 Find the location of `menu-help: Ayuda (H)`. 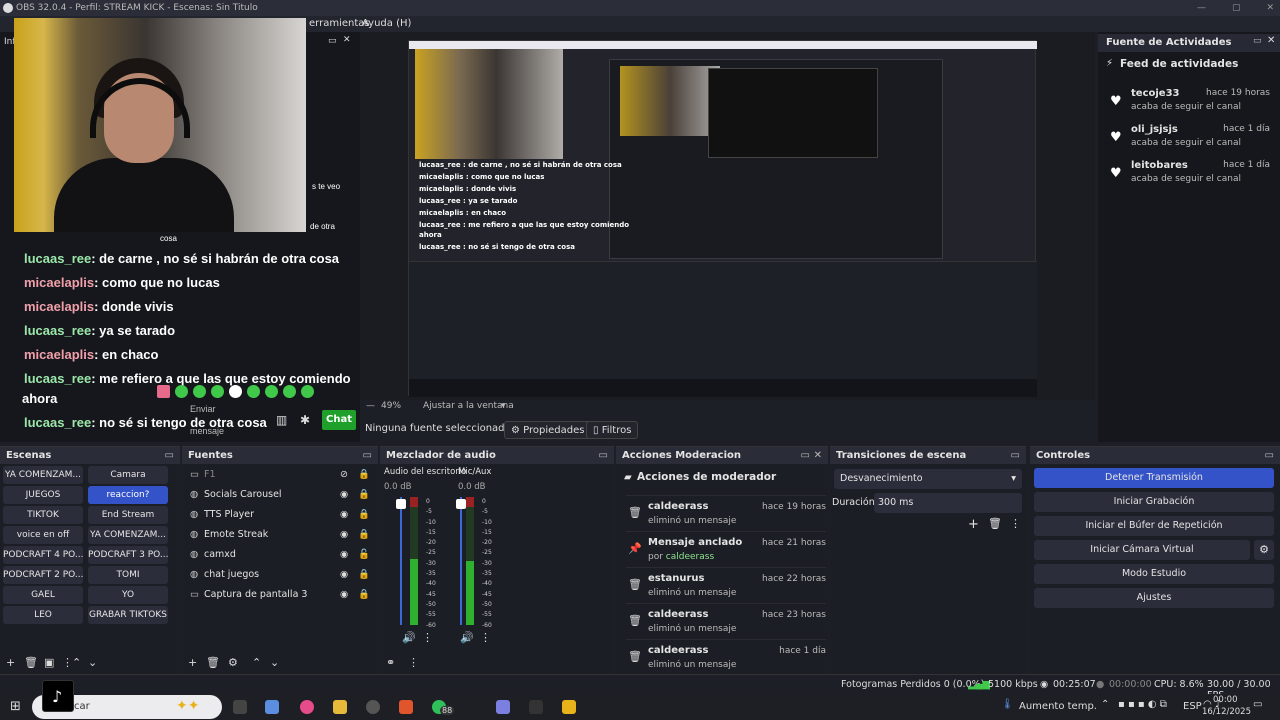

menu-help: Ayuda (H) is located at coordinates (386, 24).